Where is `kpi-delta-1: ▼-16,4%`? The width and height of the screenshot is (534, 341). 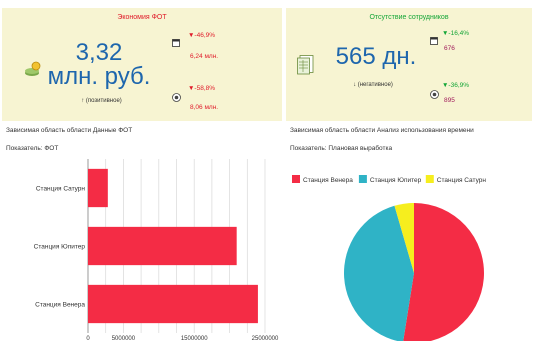
kpi-delta-1: ▼-16,4% is located at coordinates (456, 33).